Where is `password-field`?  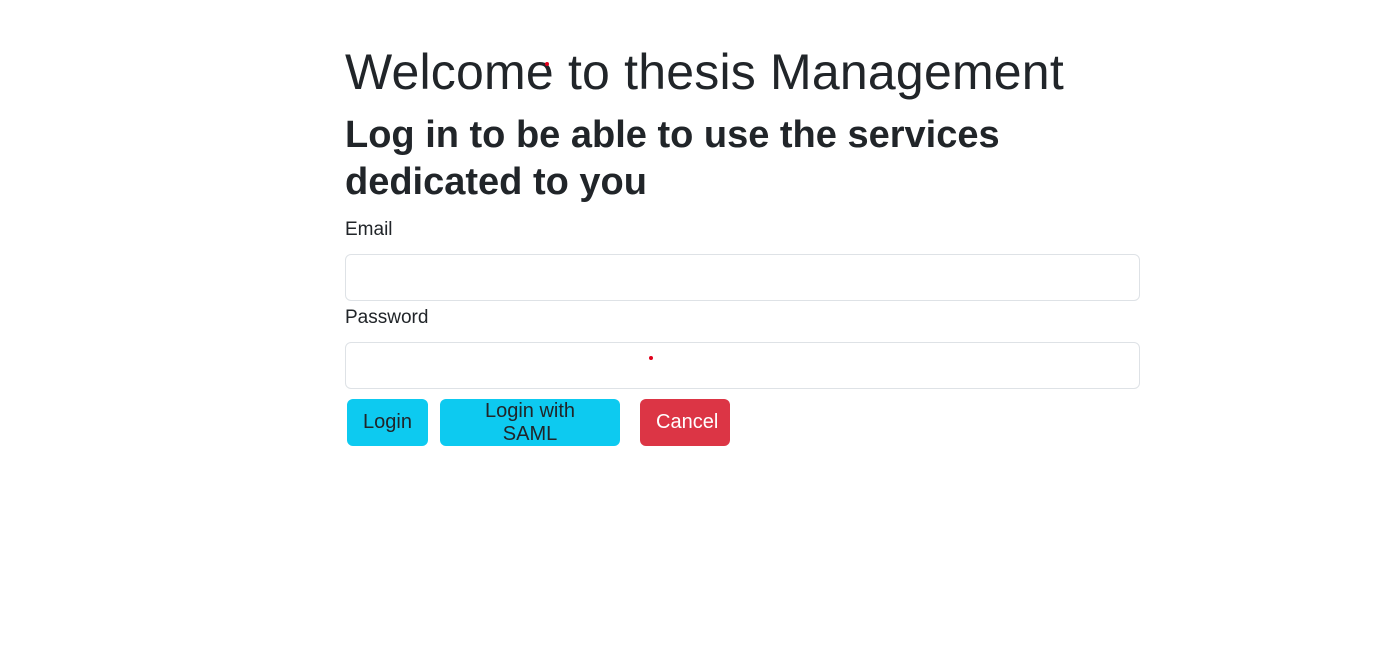
password-field is located at coordinates (742, 365).